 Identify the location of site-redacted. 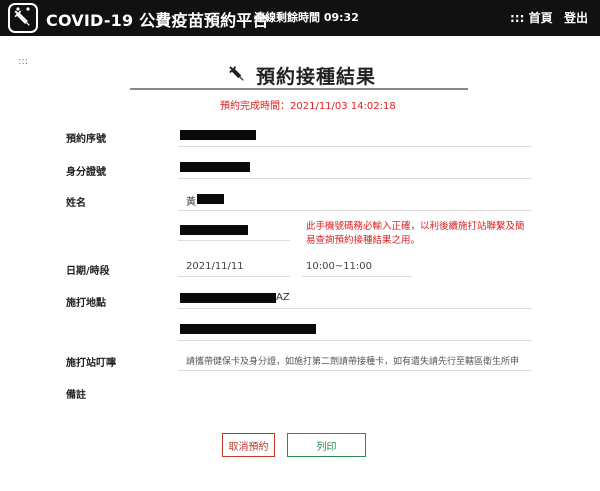
(228, 298).